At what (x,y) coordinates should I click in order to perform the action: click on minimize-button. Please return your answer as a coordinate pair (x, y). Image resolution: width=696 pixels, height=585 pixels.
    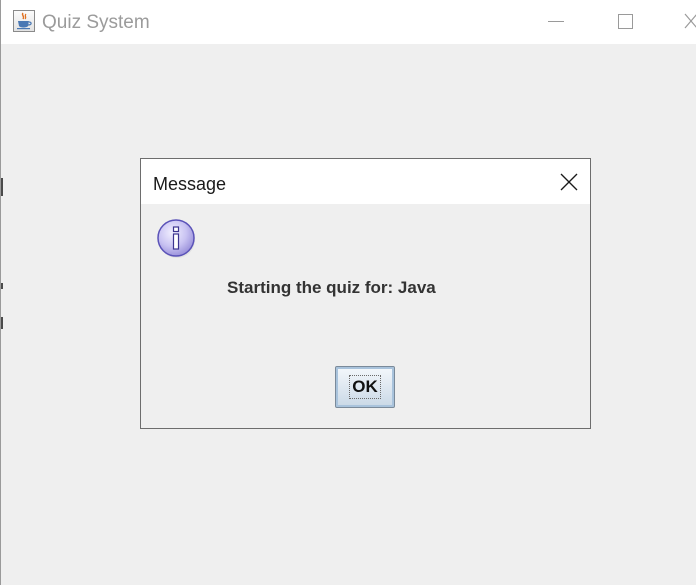
    Looking at the image, I should click on (556, 22).